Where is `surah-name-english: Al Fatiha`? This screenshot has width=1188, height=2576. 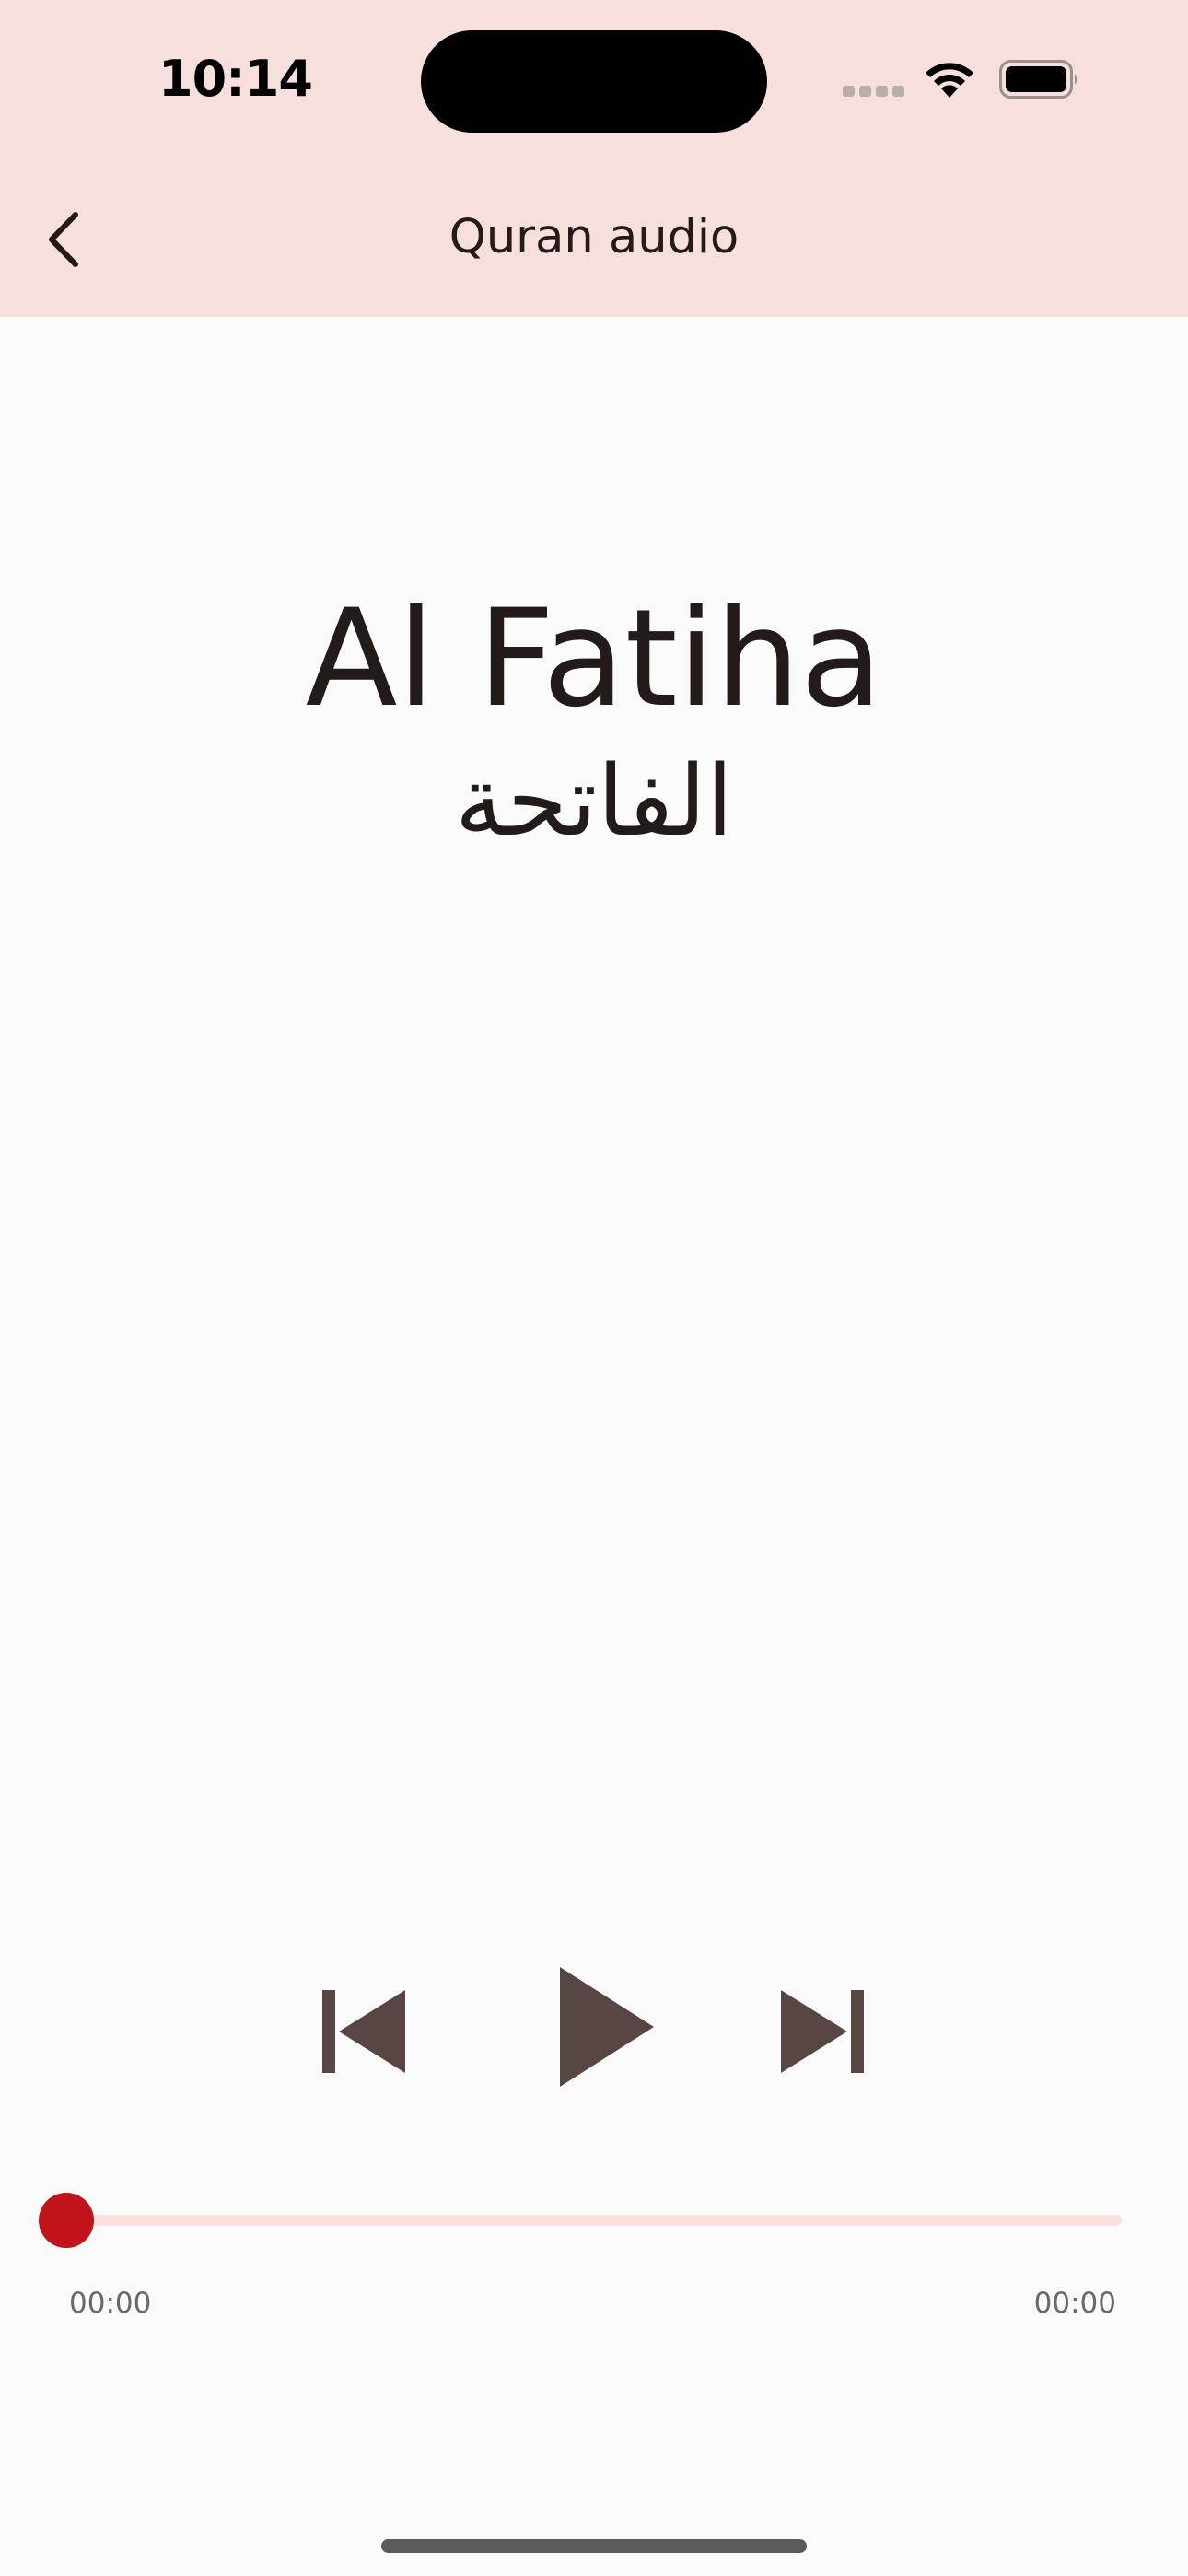 surah-name-english: Al Fatiha is located at coordinates (594, 658).